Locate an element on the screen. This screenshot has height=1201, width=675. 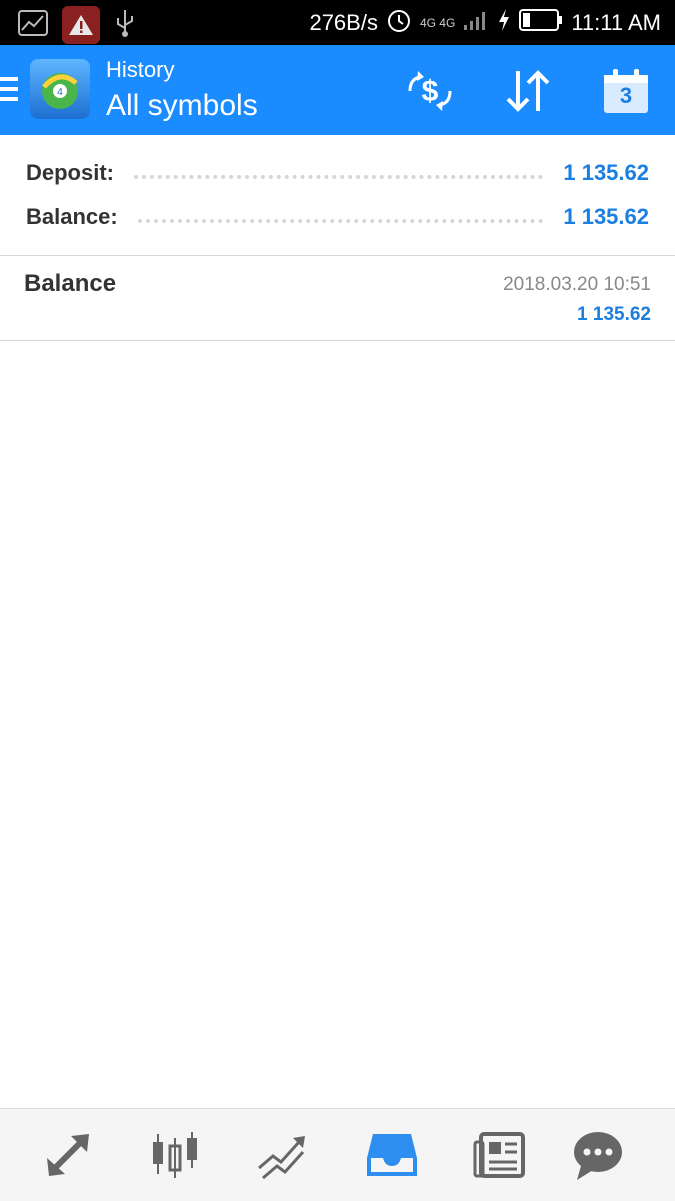
deal-amount: 1 135.62 is located at coordinates (614, 314).